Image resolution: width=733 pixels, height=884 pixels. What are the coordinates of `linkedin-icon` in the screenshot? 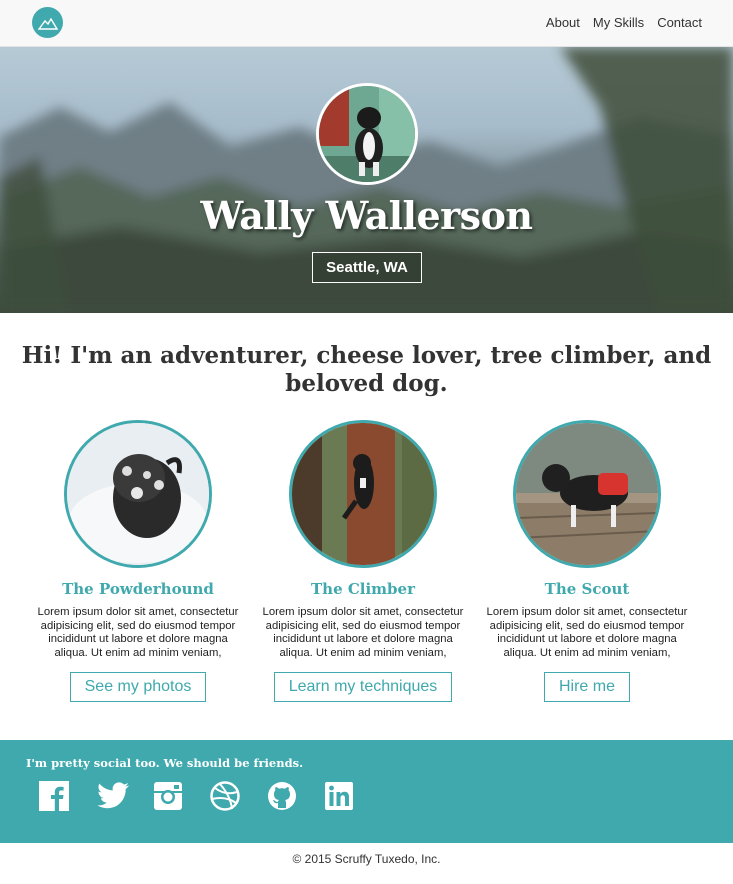 It's located at (339, 796).